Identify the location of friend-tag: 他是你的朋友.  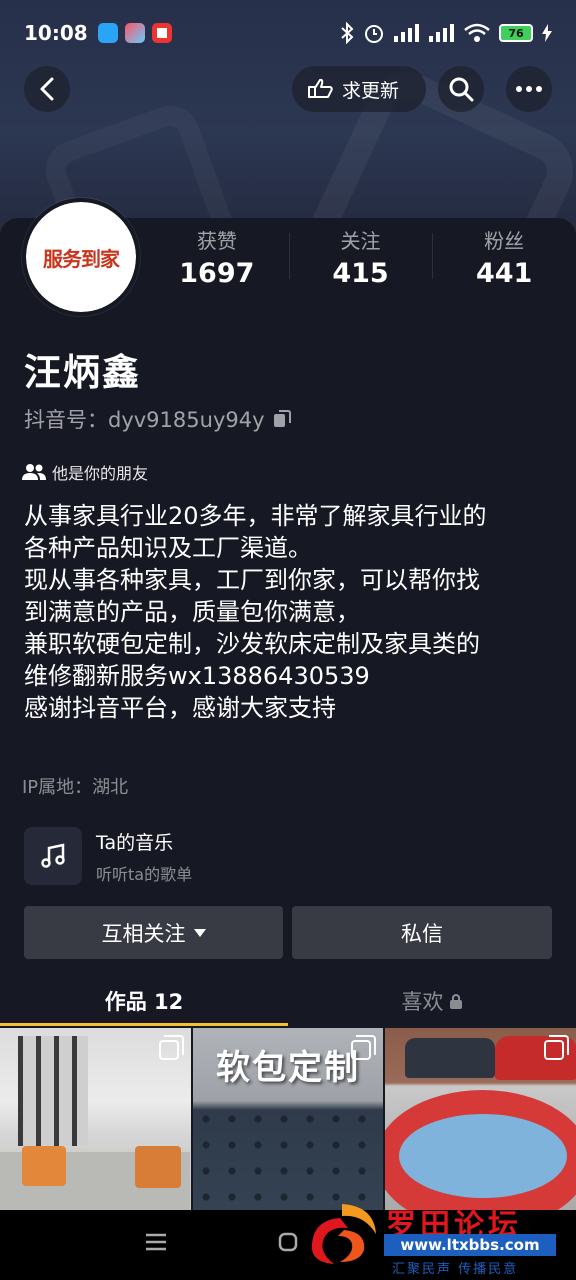
(85, 472).